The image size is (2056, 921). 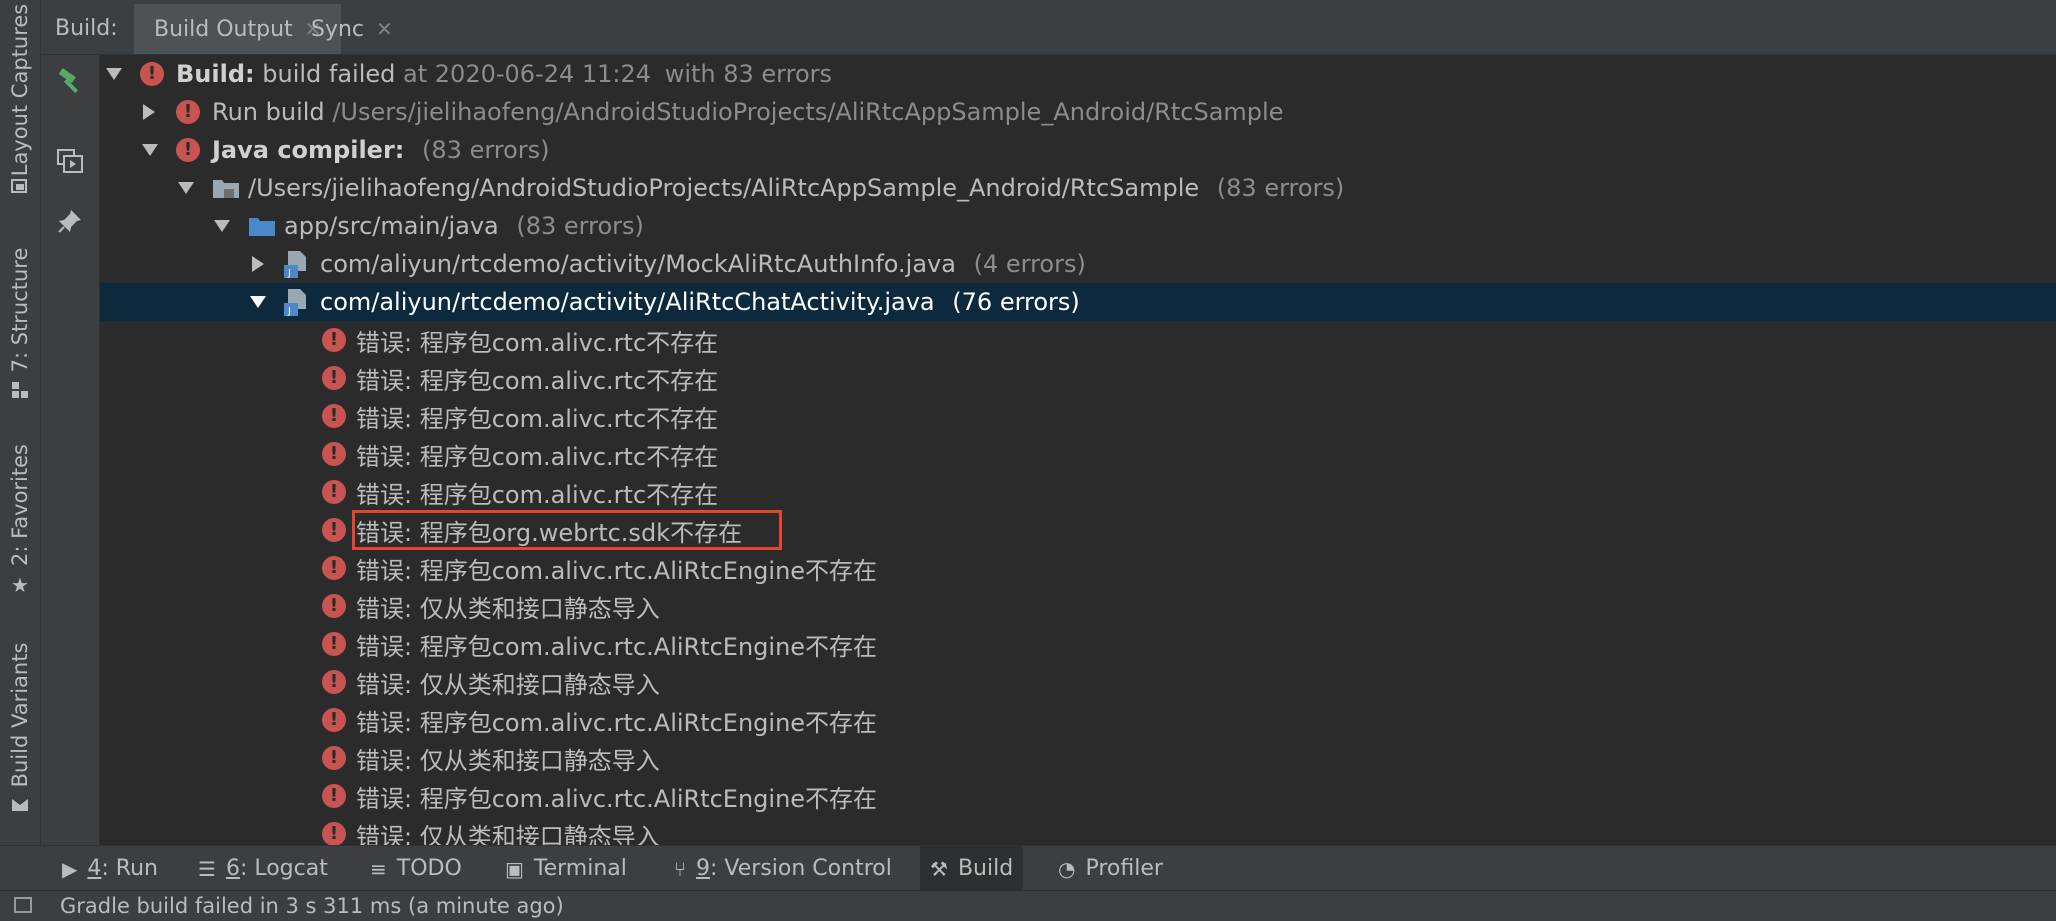 What do you see at coordinates (20, 715) in the screenshot?
I see `sidebar-tab-label: Build Variants` at bounding box center [20, 715].